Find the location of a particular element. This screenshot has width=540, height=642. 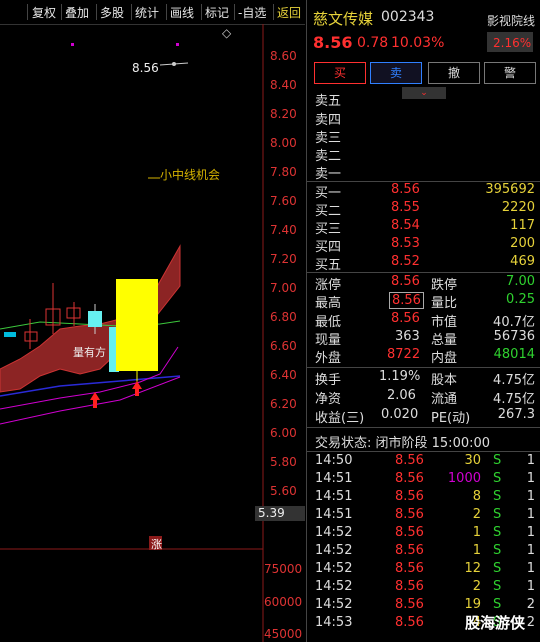

price-tick: 6.20 is located at coordinates (283, 404).